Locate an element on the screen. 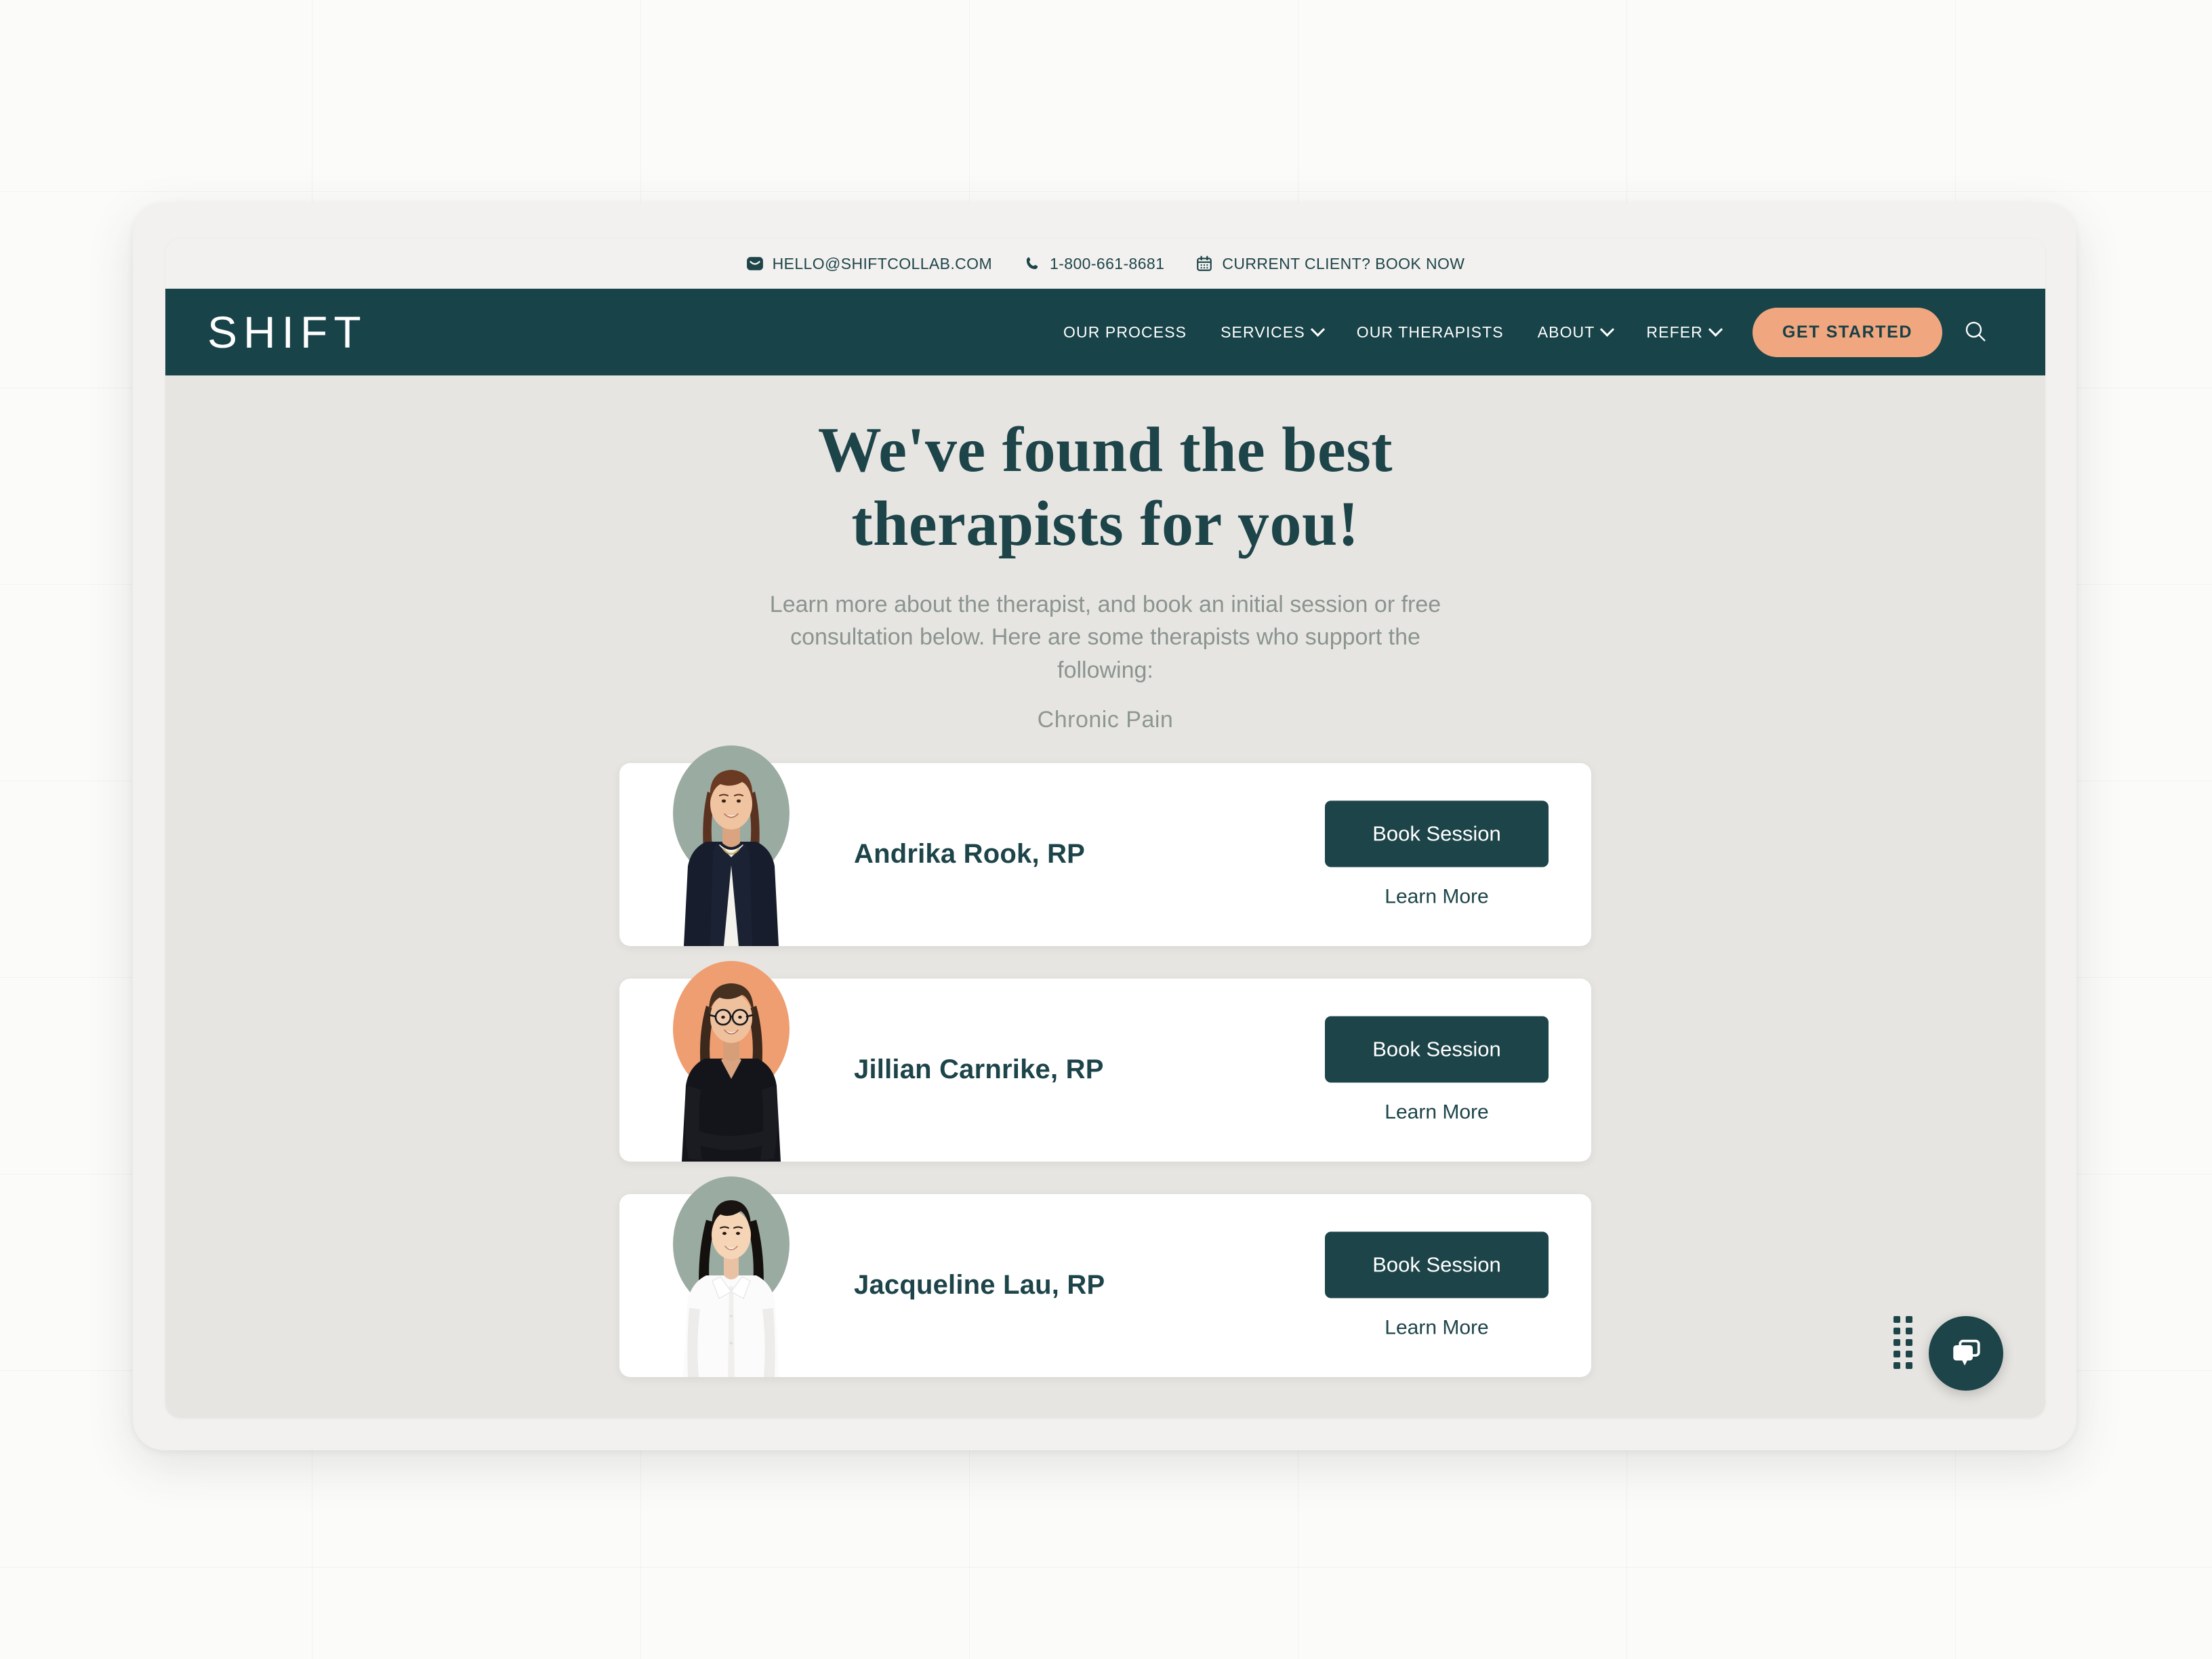 This screenshot has width=2212, height=1659. utility-book-now-label: CURRENT CLIENT? BOOK NOW is located at coordinates (1344, 263).